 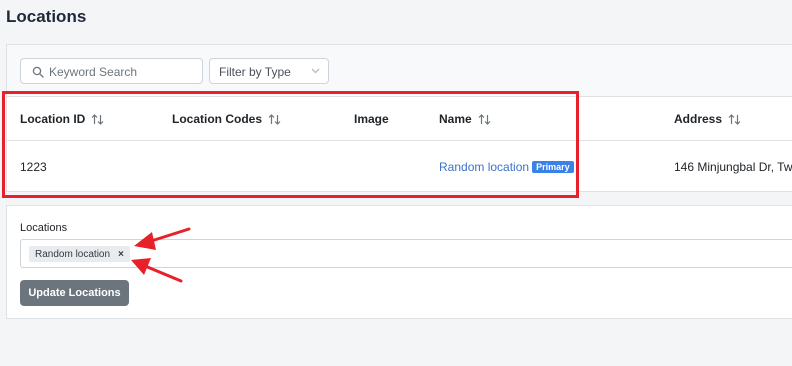 What do you see at coordinates (217, 119) in the screenshot?
I see `column-header-label: Location Codes` at bounding box center [217, 119].